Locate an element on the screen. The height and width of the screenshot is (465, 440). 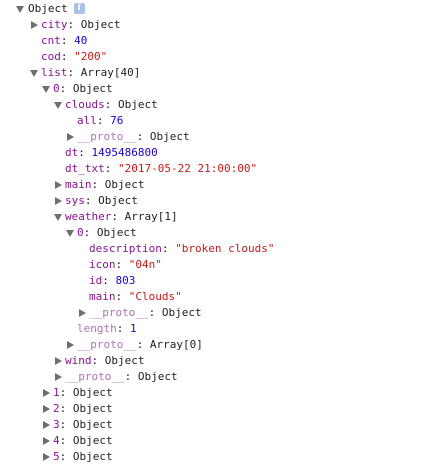
property-key: icon is located at coordinates (102, 264).